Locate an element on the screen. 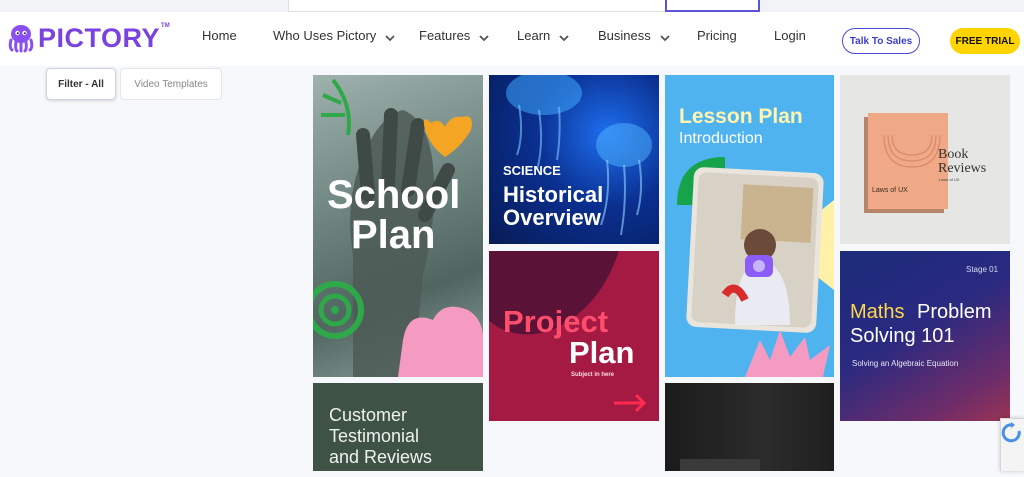 The height and width of the screenshot is (477, 1024). template-card-project-plan: Project Plan Subject in here is located at coordinates (574, 336).